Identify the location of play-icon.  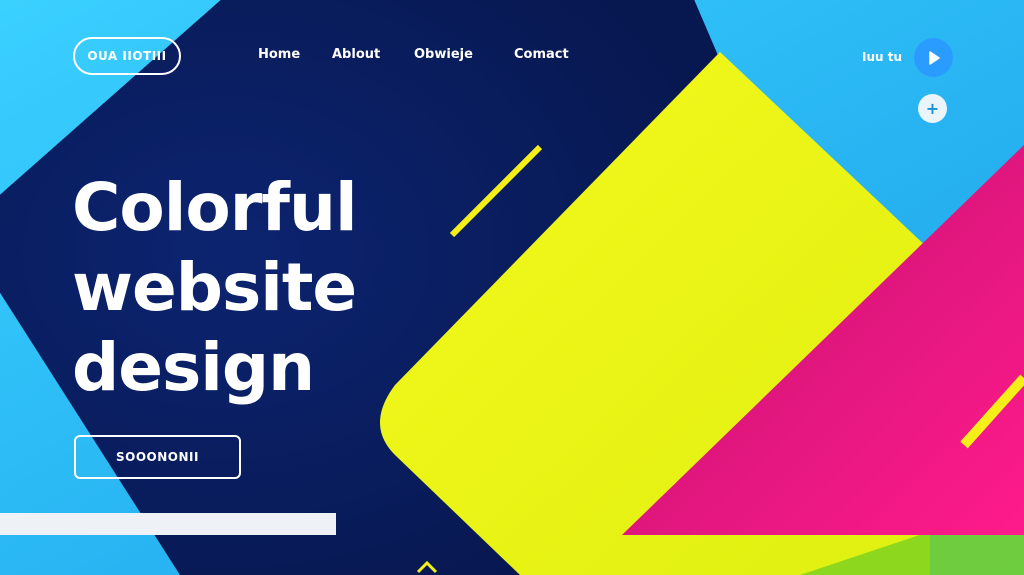
(934, 57).